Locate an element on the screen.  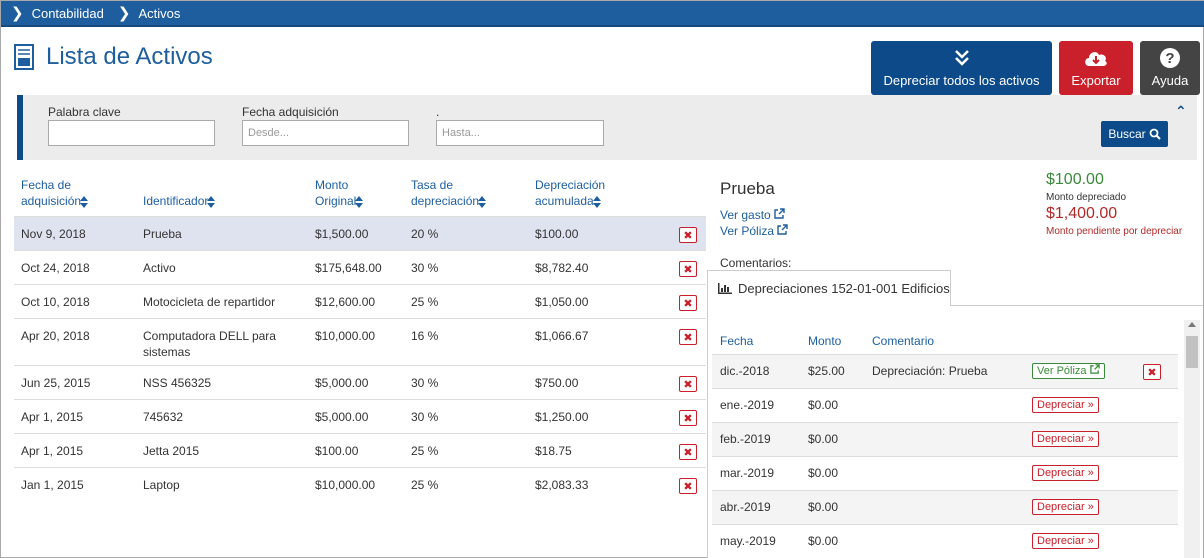
cell-depreciacion: $1,050.00 is located at coordinates (562, 302).